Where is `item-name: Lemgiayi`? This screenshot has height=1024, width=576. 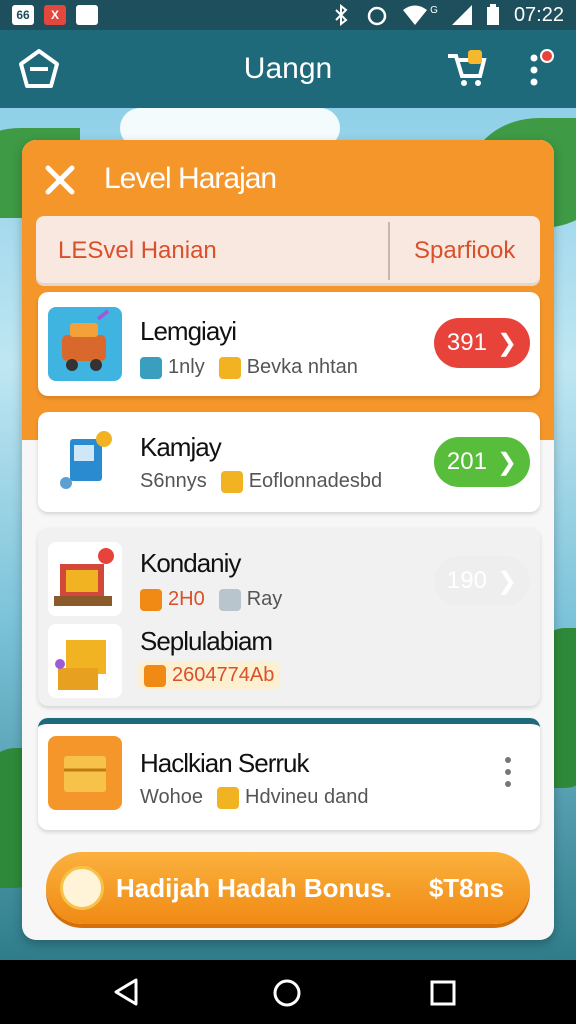
item-name: Lemgiayi is located at coordinates (188, 331).